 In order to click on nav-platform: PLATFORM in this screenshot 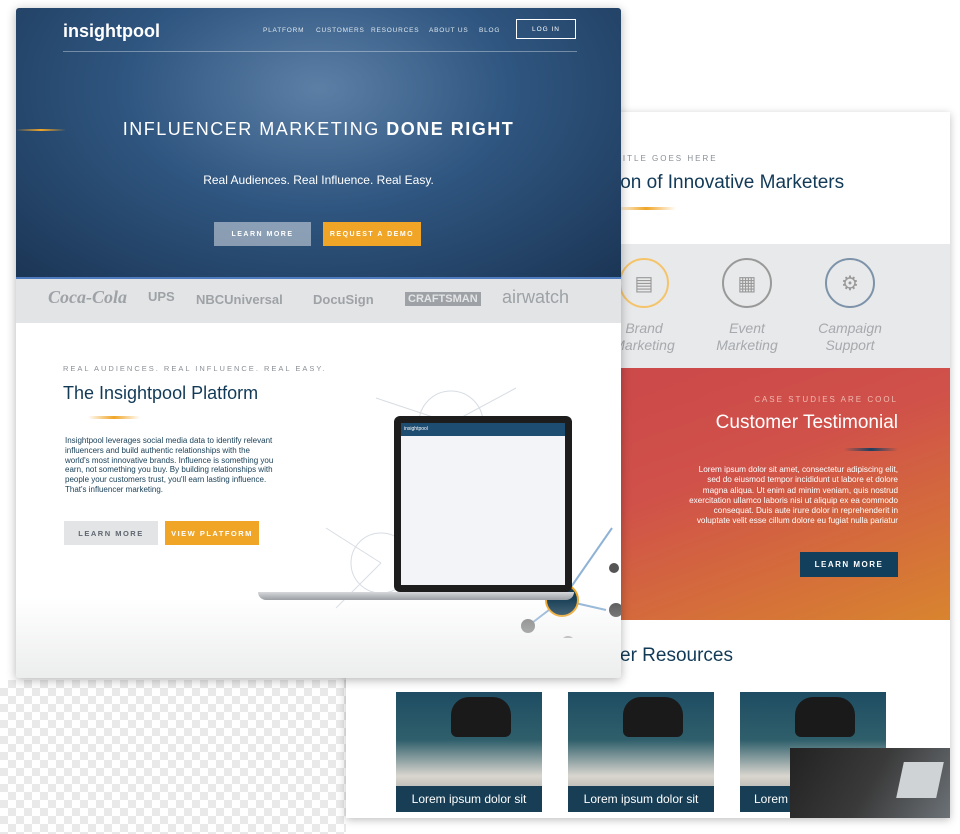, I will do `click(283, 30)`.